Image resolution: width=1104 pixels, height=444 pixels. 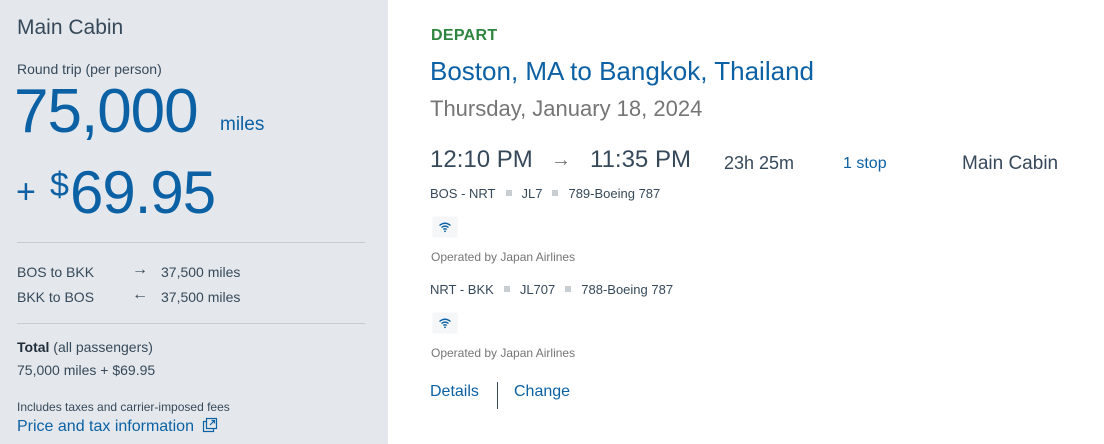 What do you see at coordinates (86, 370) in the screenshot?
I see `total-value: 75,000 miles + $69.95` at bounding box center [86, 370].